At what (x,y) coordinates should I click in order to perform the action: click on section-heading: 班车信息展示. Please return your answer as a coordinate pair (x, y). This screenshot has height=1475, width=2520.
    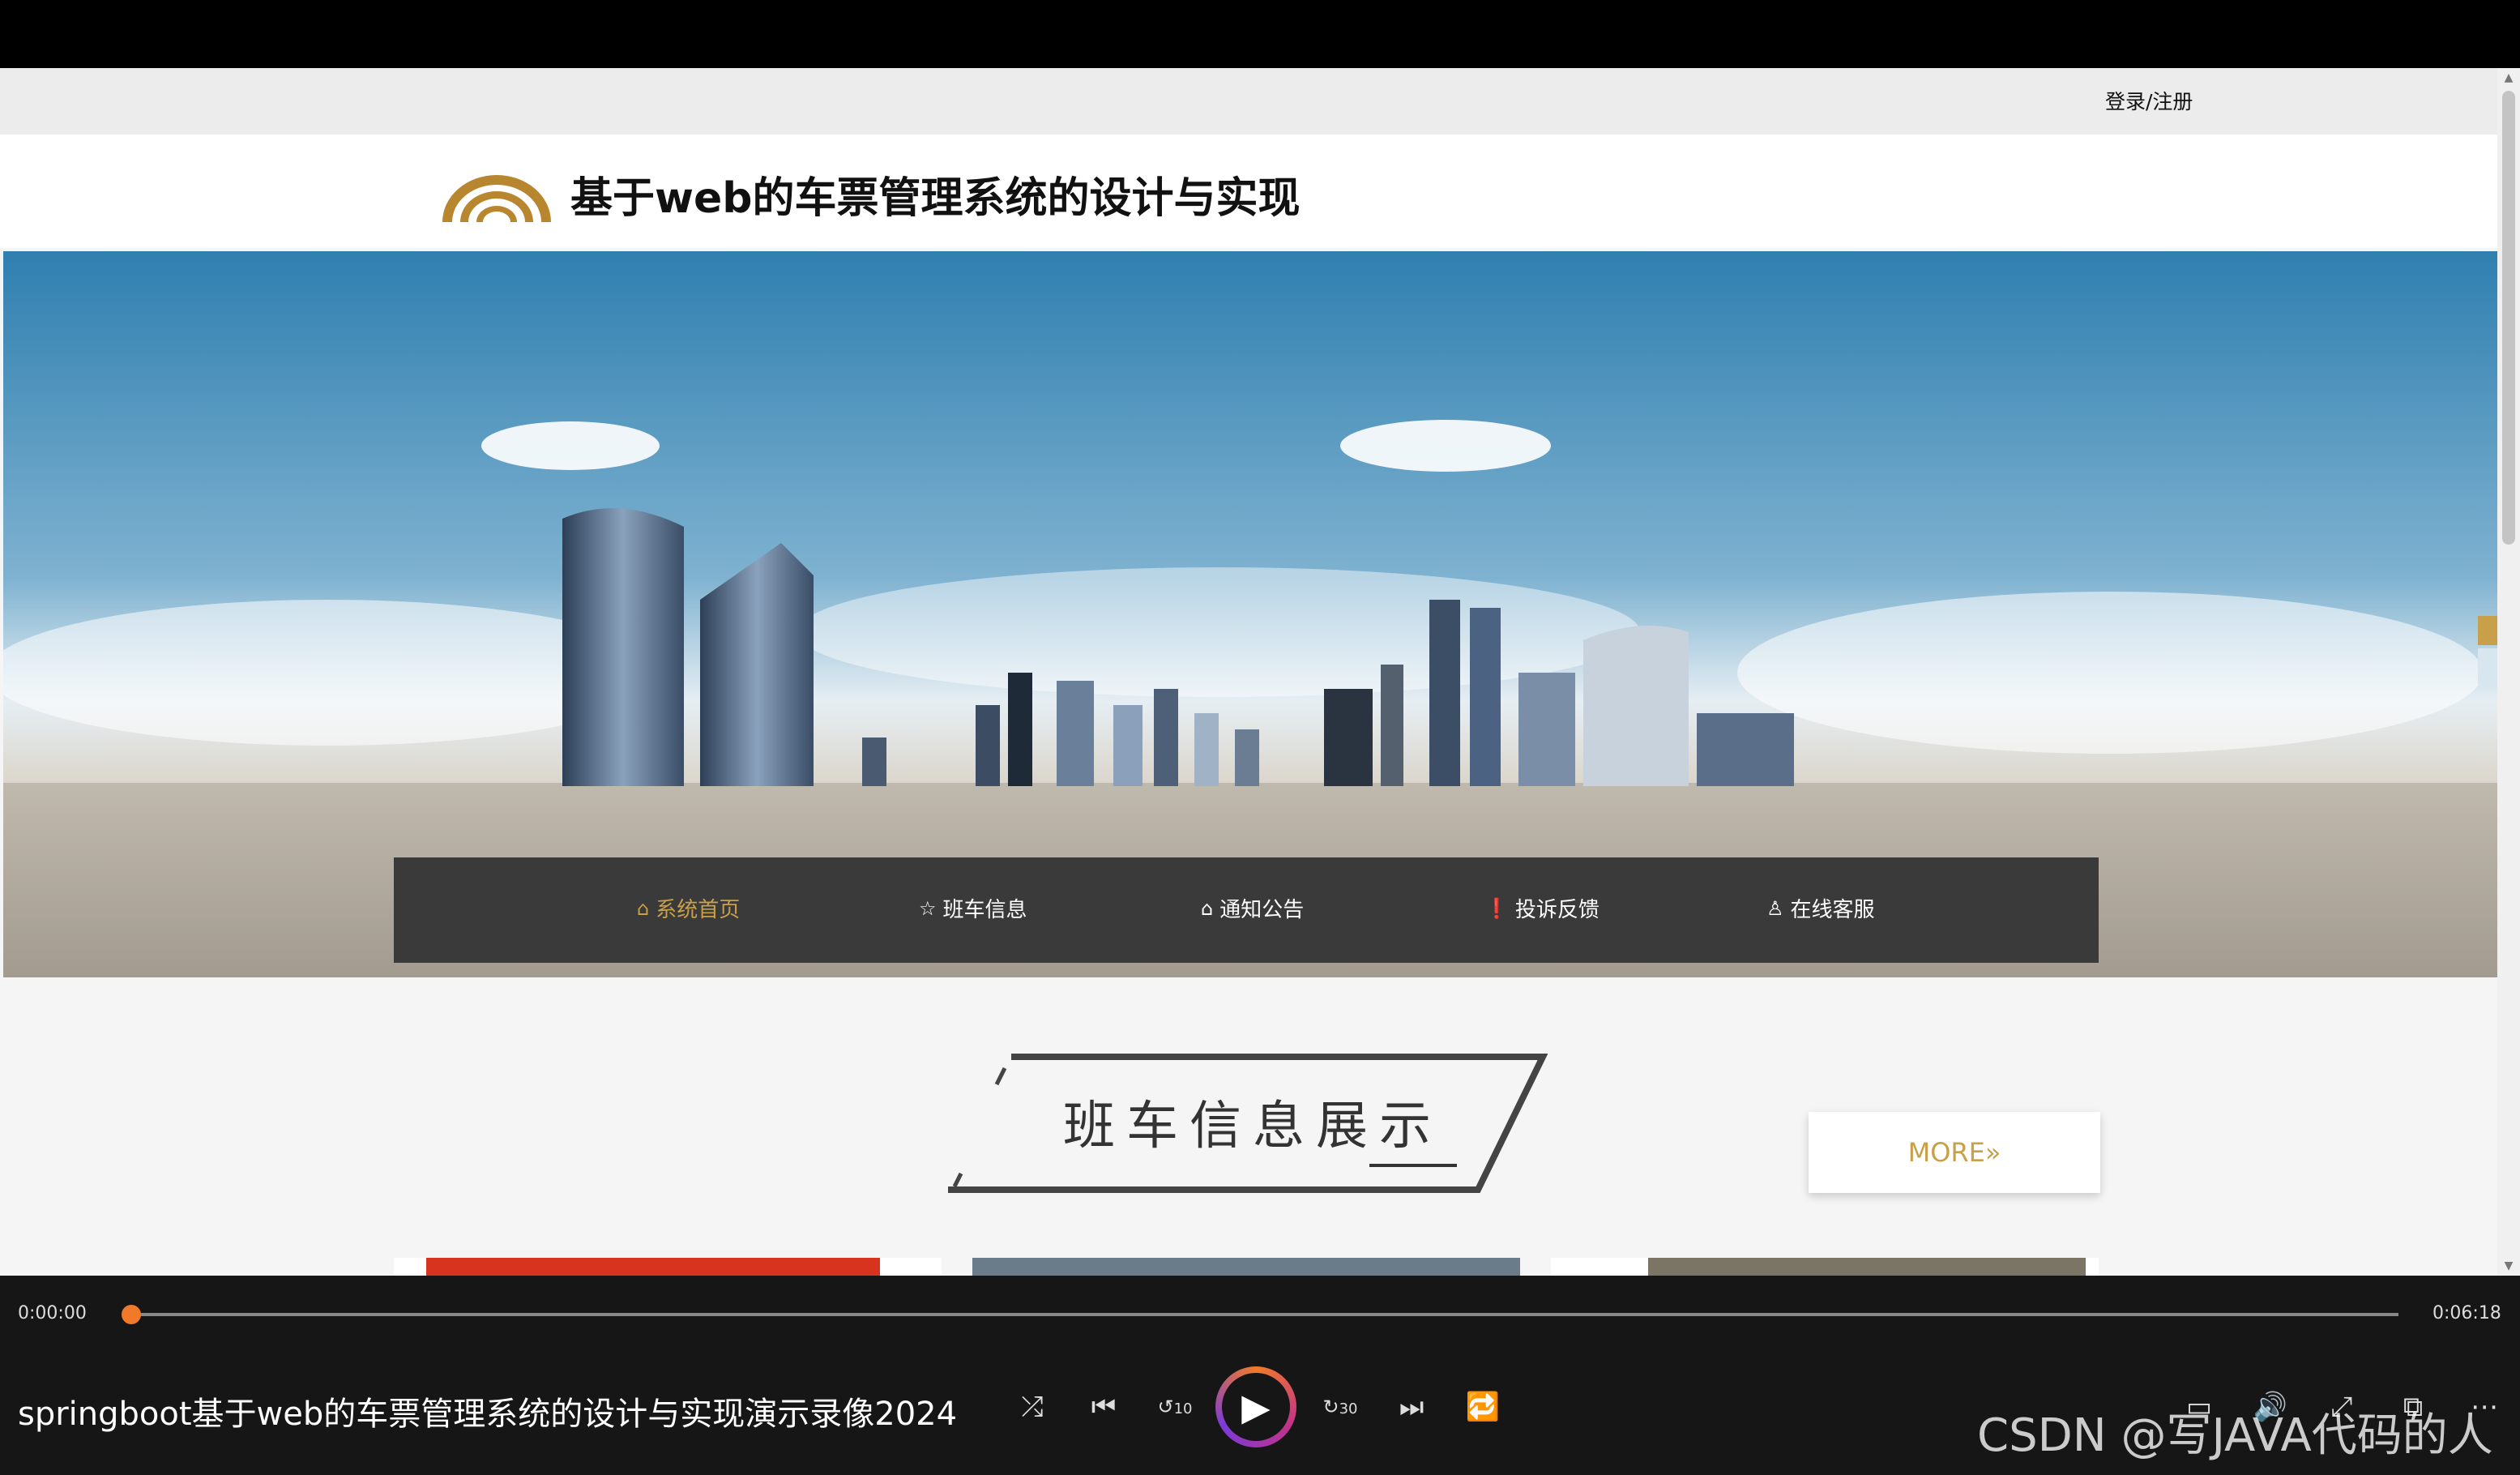
    Looking at the image, I should click on (1248, 1125).